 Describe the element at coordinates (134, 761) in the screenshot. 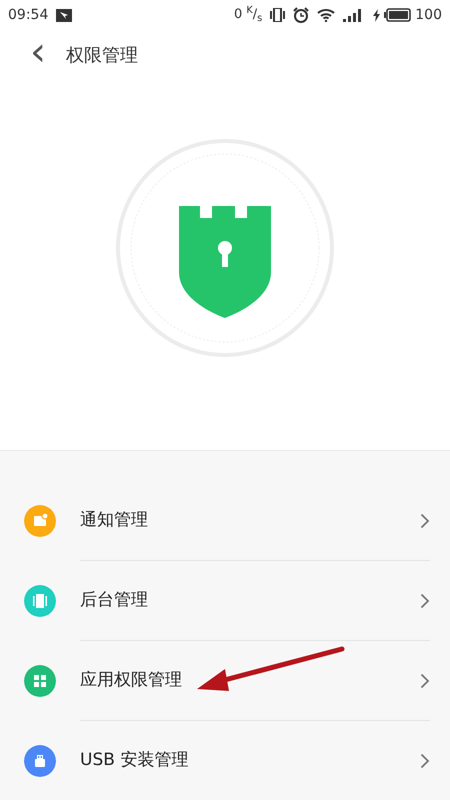

I see `menu-item-label: USB 安装管理` at that location.